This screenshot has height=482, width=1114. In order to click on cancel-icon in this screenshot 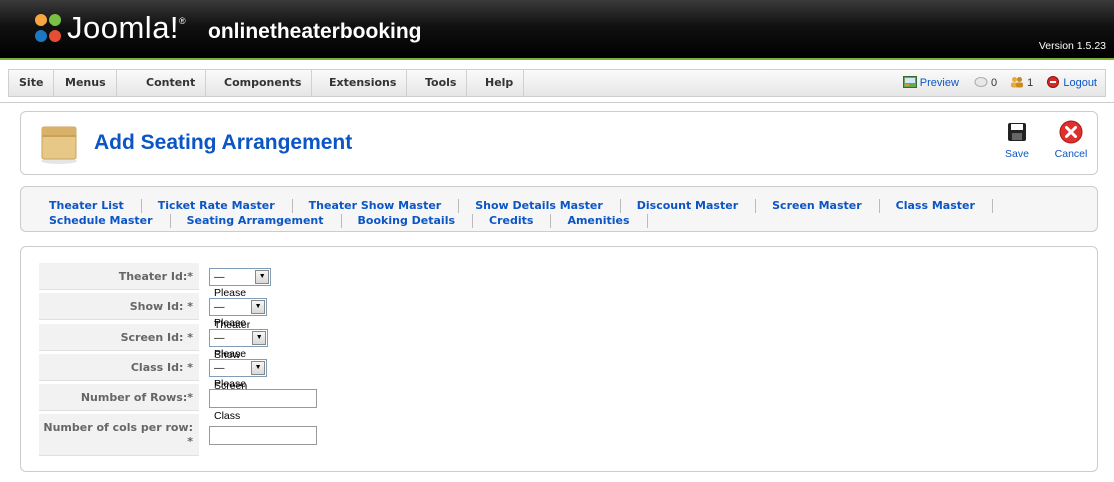, I will do `click(1071, 132)`.